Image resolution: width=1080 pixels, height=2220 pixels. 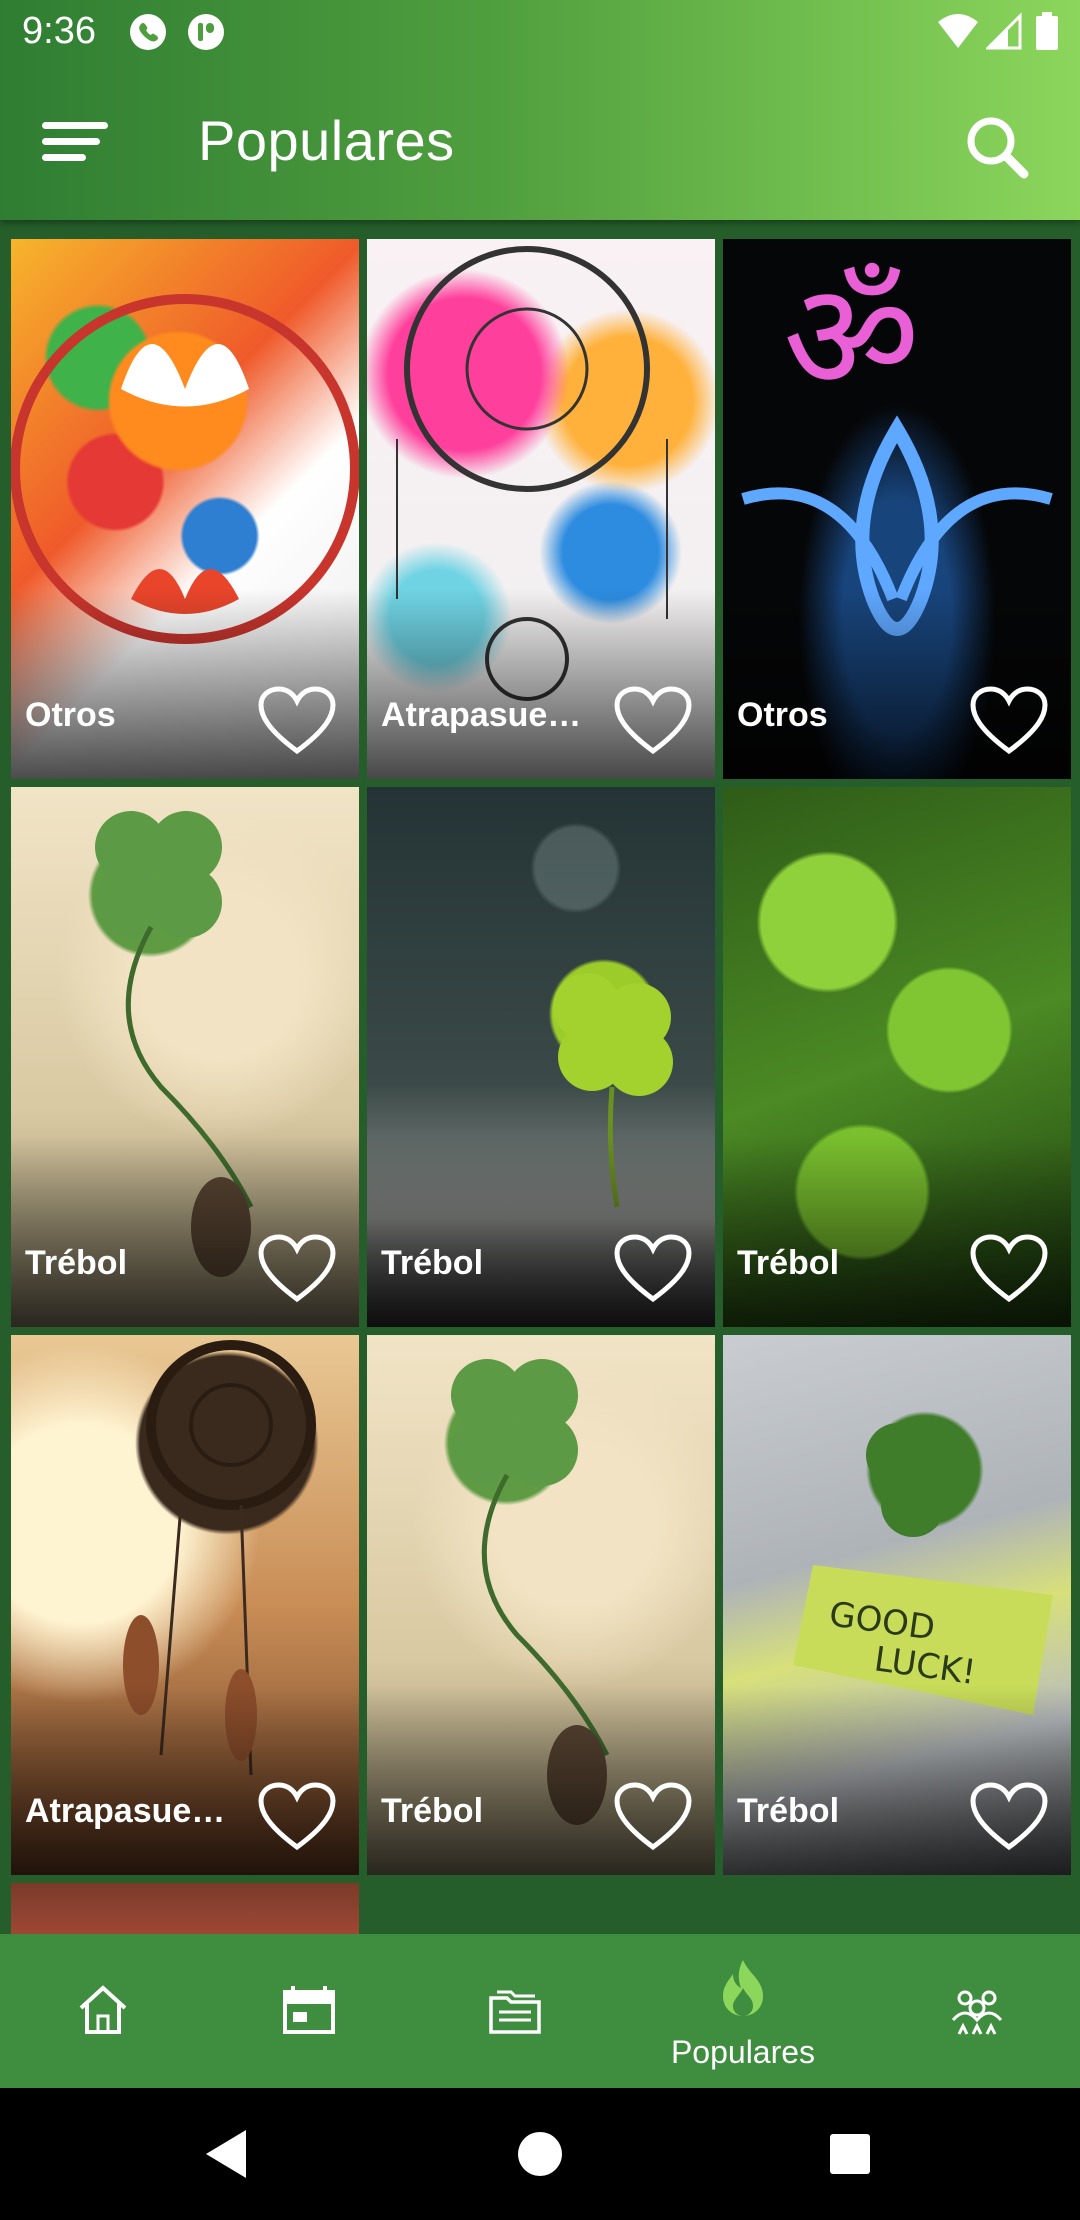 I want to click on wallpaper-thumbnail, so click(x=185, y=1908).